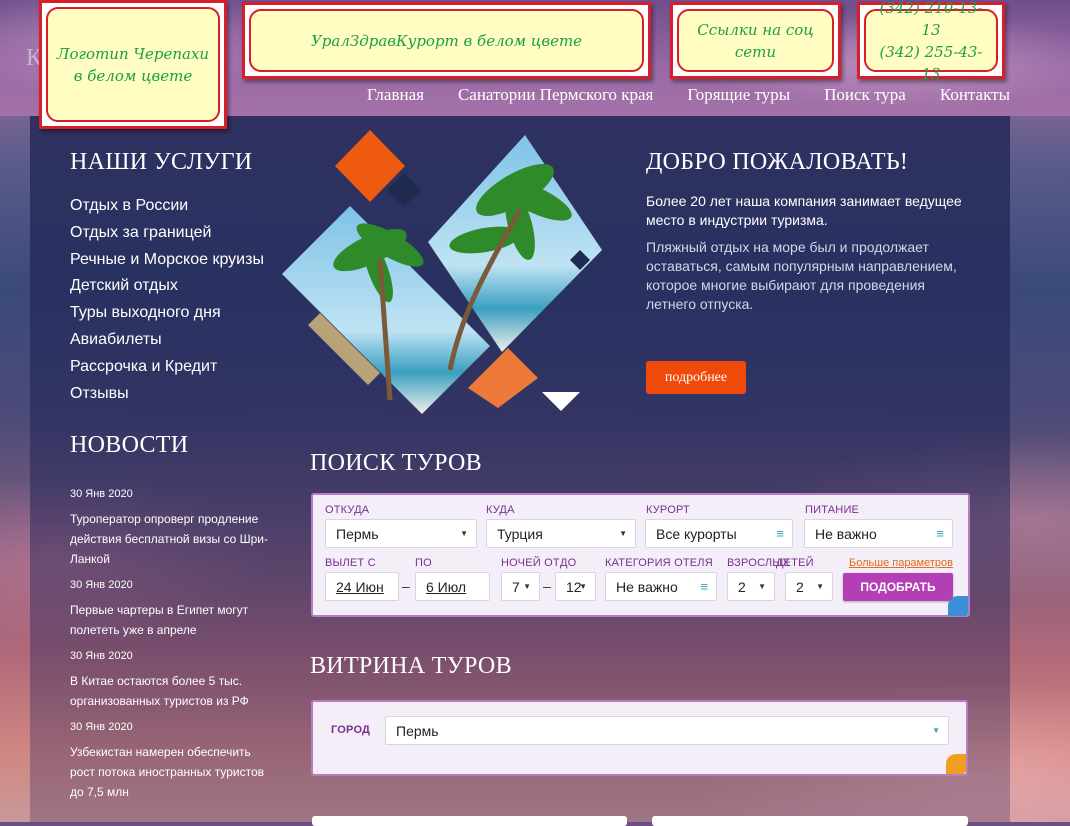  I want to click on find-tours-button: ПОДОБРАТЬ, so click(898, 587).